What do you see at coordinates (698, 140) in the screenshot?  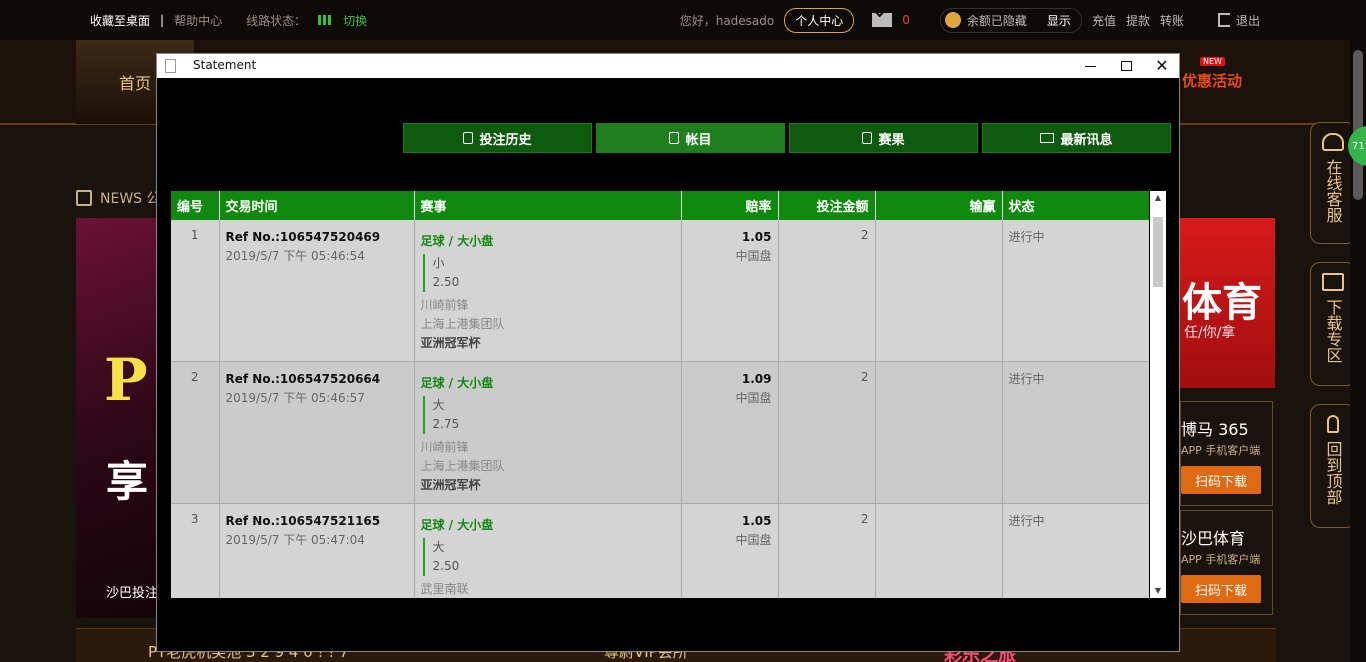 I see `tab-label: 帐目` at bounding box center [698, 140].